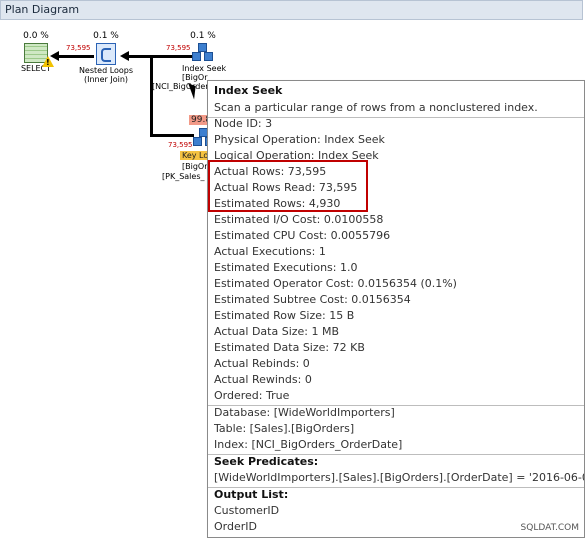  I want to click on property-row: Estimated Row Size: 15 B, so click(284, 315).